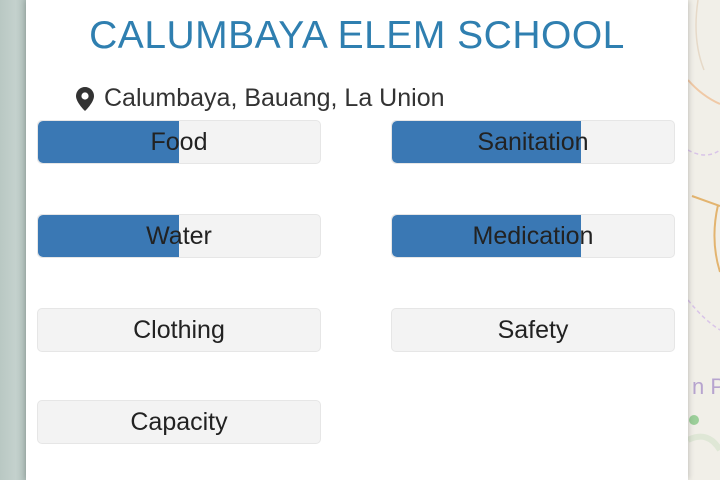 The image size is (720, 480). Describe the element at coordinates (704, 226) in the screenshot. I see `map-roads` at that location.